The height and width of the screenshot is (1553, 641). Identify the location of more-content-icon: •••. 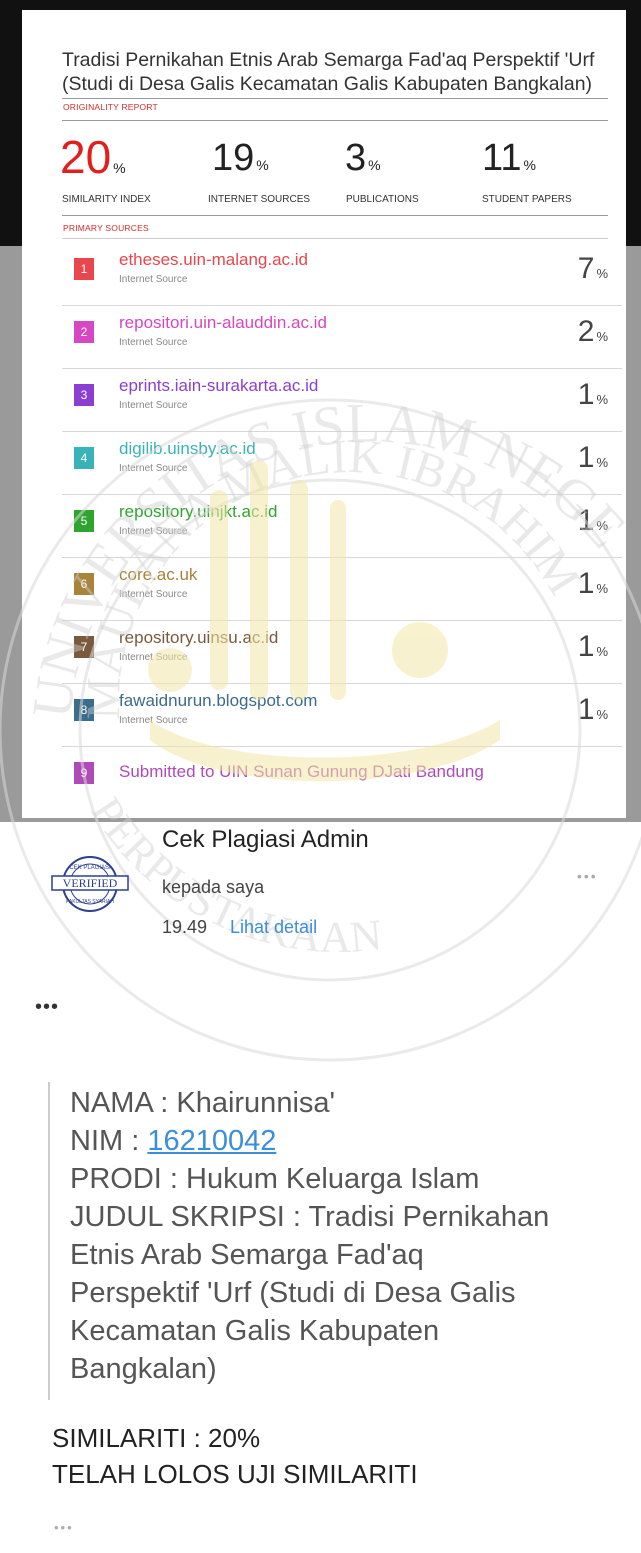
(64, 1527).